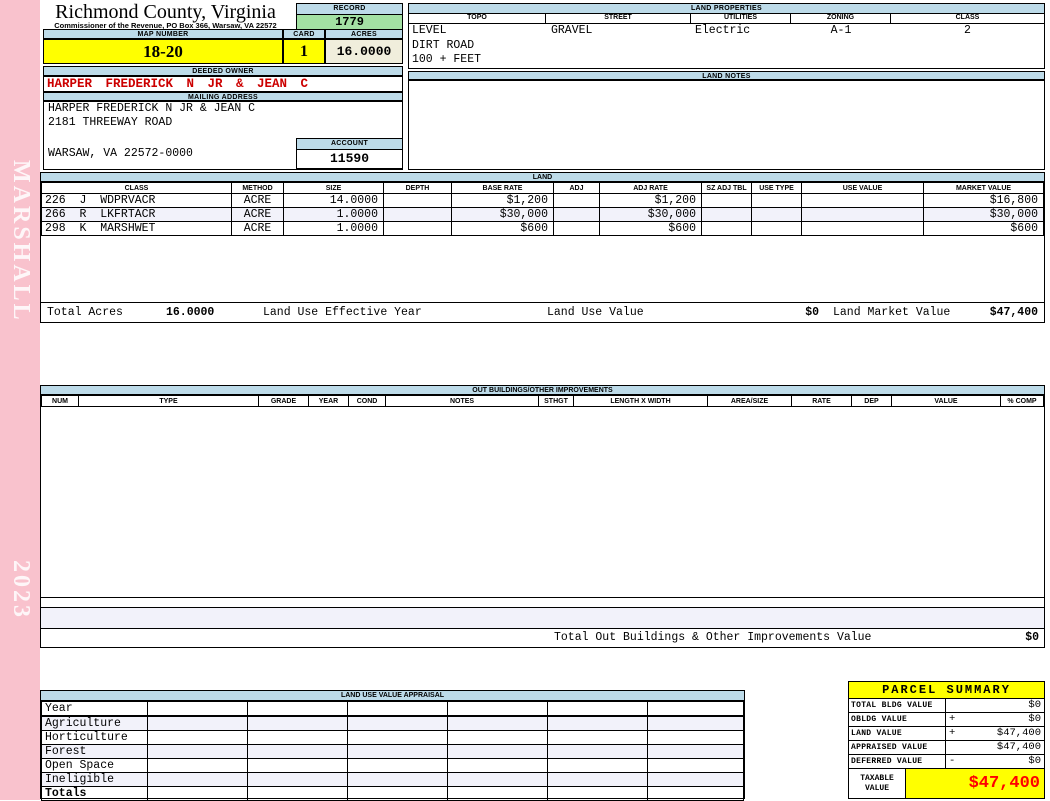  Describe the element at coordinates (94, 737) in the screenshot. I see `row-label: Horticulture` at that location.